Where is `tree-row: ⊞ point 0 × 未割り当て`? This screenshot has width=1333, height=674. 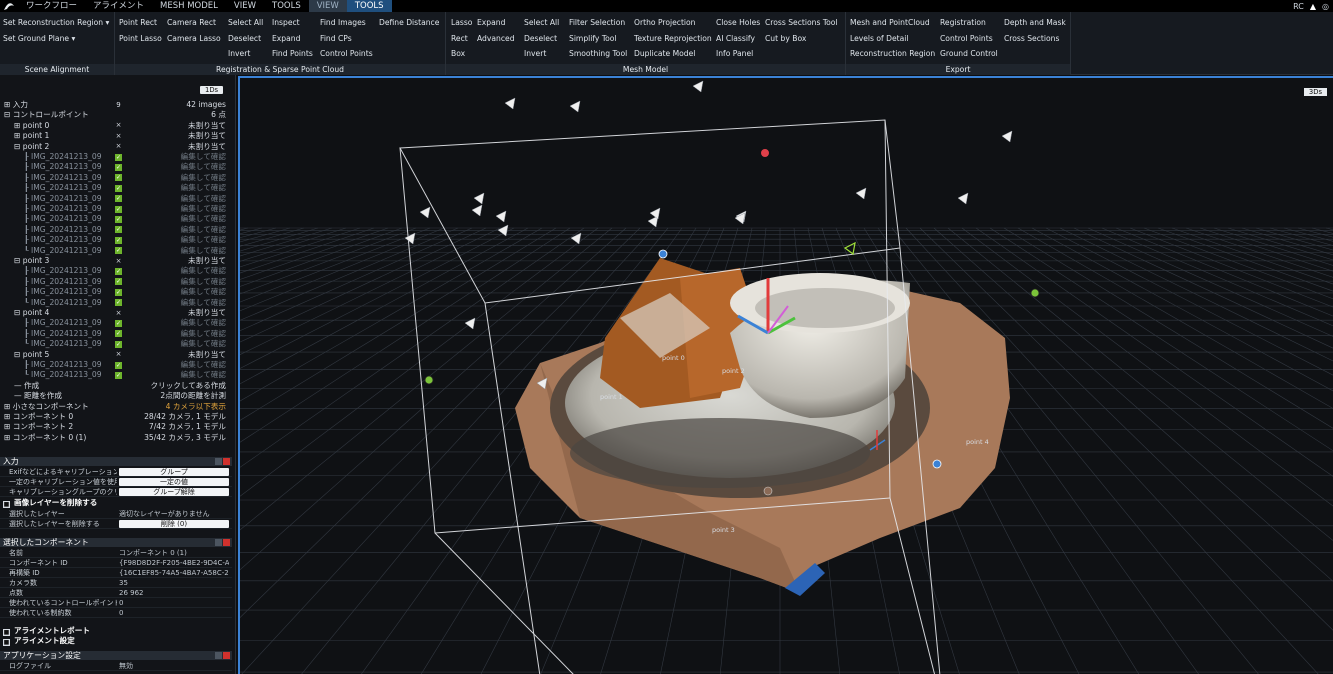 tree-row: ⊞ point 0 × 未割り当て is located at coordinates (115, 126).